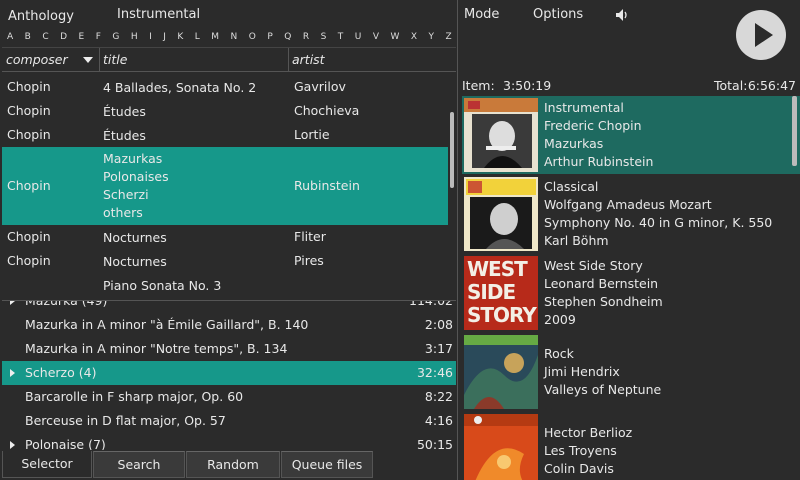  Describe the element at coordinates (139, 464) in the screenshot. I see `tab-search: Search` at that location.